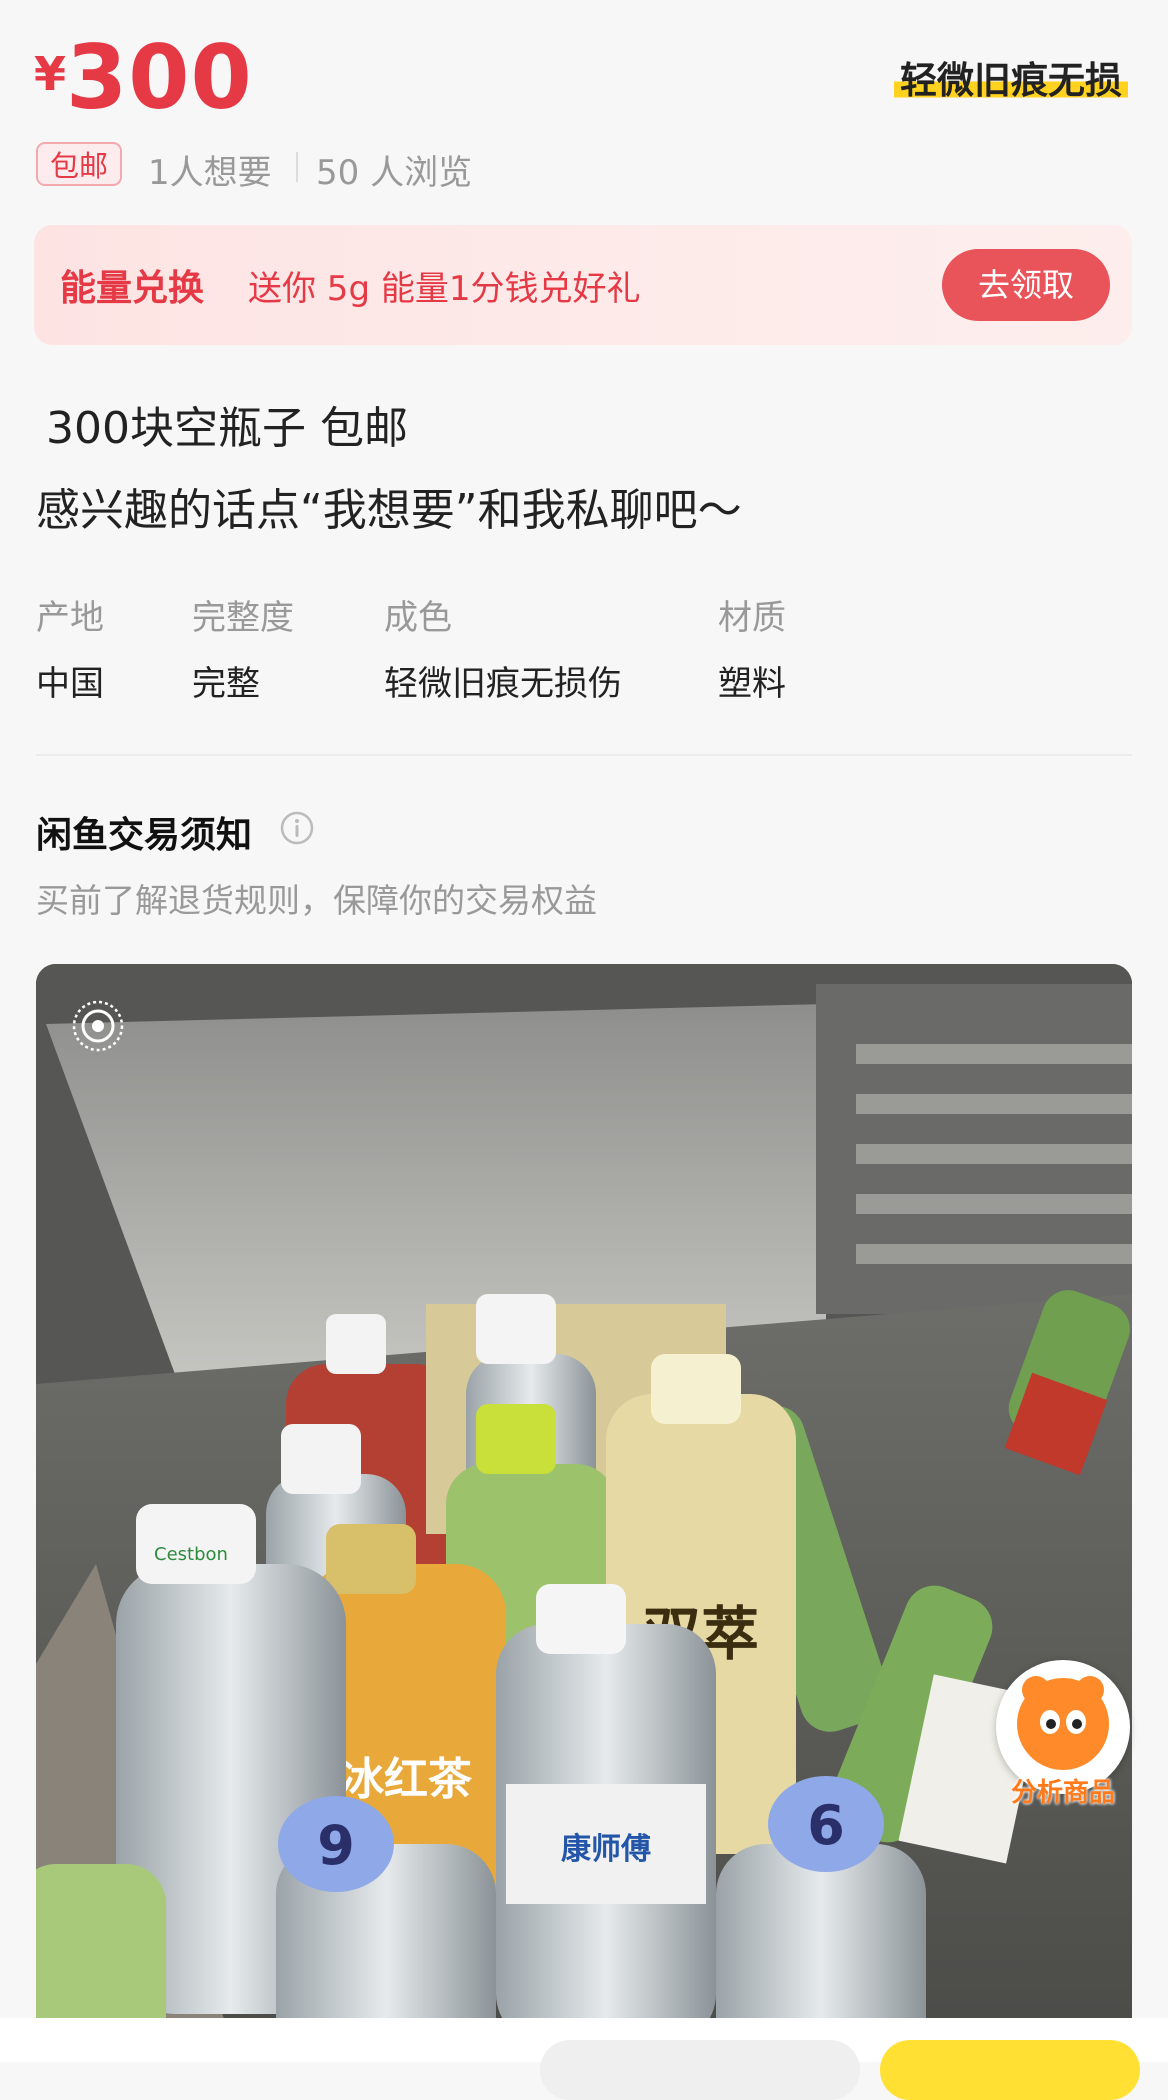 The image size is (1168, 2100). What do you see at coordinates (70, 618) in the screenshot?
I see `attr-label-origin: 产地` at bounding box center [70, 618].